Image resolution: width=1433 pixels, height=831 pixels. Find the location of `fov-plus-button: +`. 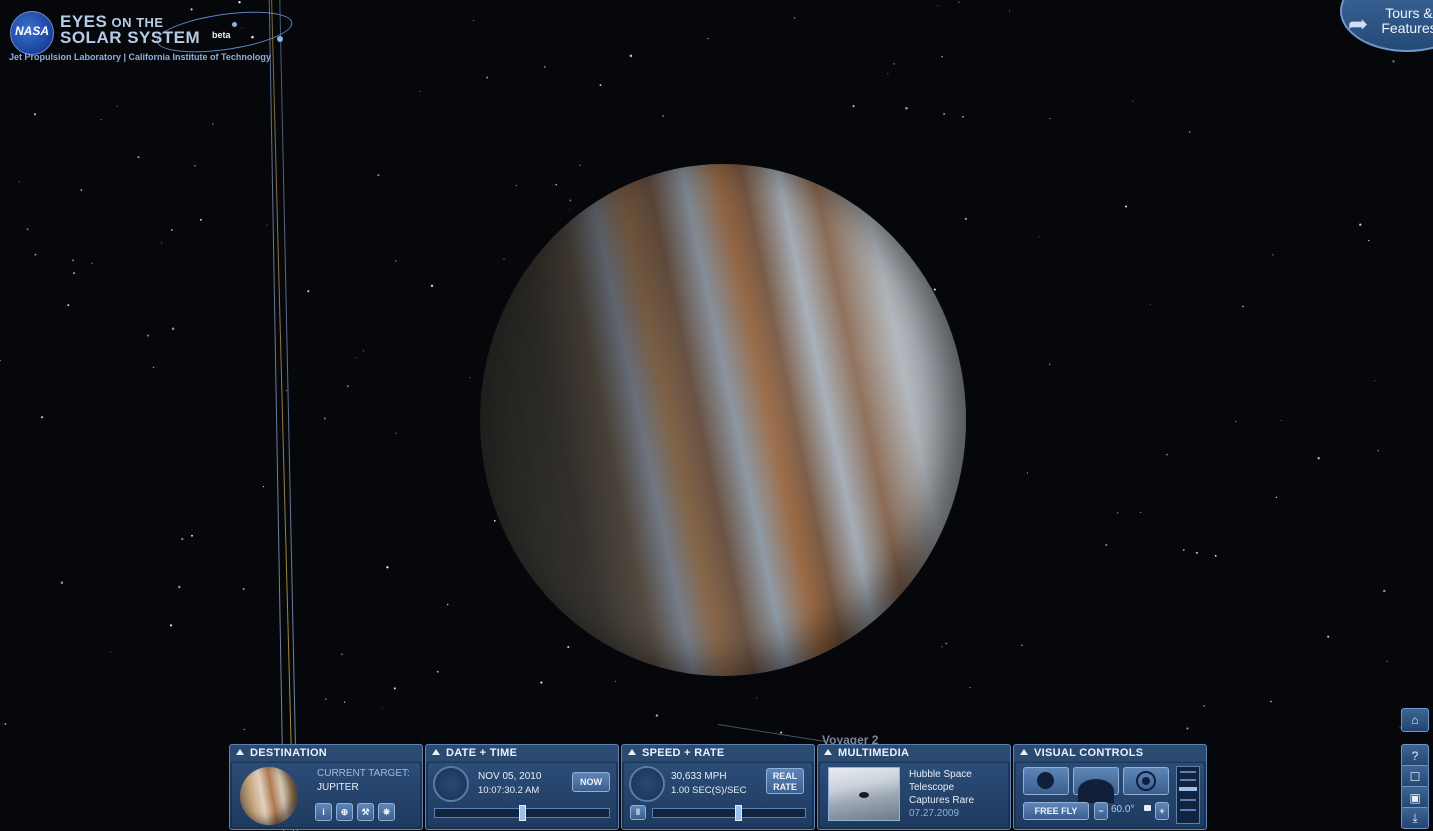

fov-plus-button: + is located at coordinates (1162, 811).